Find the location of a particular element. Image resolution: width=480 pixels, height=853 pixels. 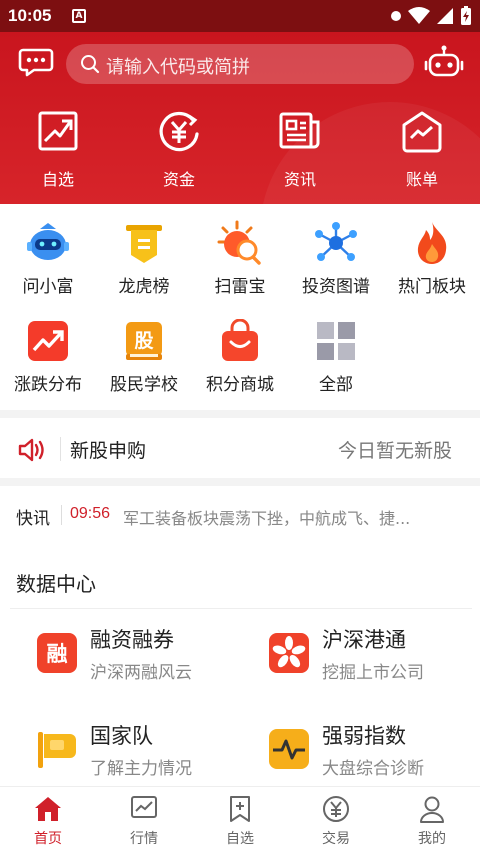

flame-icon is located at coordinates (432, 243).